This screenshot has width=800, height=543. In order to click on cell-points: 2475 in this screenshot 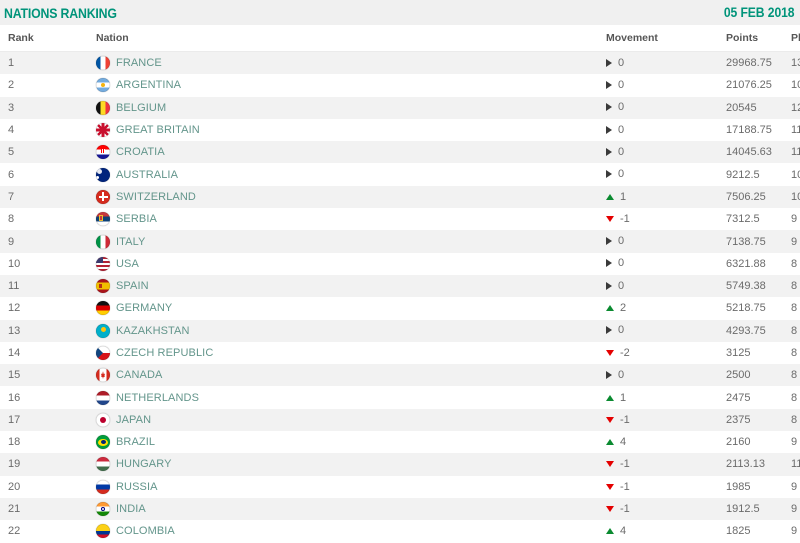, I will do `click(758, 397)`.